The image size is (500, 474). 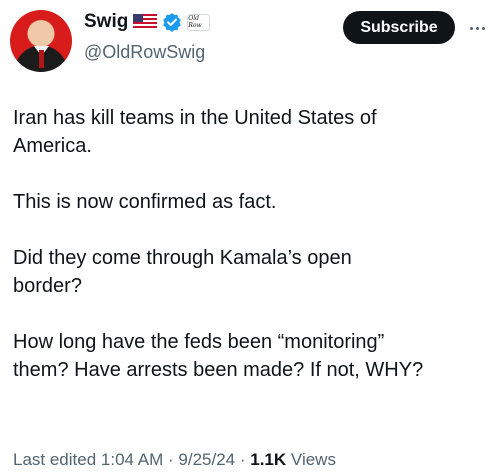 I want to click on post-time: 1:04 AM, so click(x=132, y=459).